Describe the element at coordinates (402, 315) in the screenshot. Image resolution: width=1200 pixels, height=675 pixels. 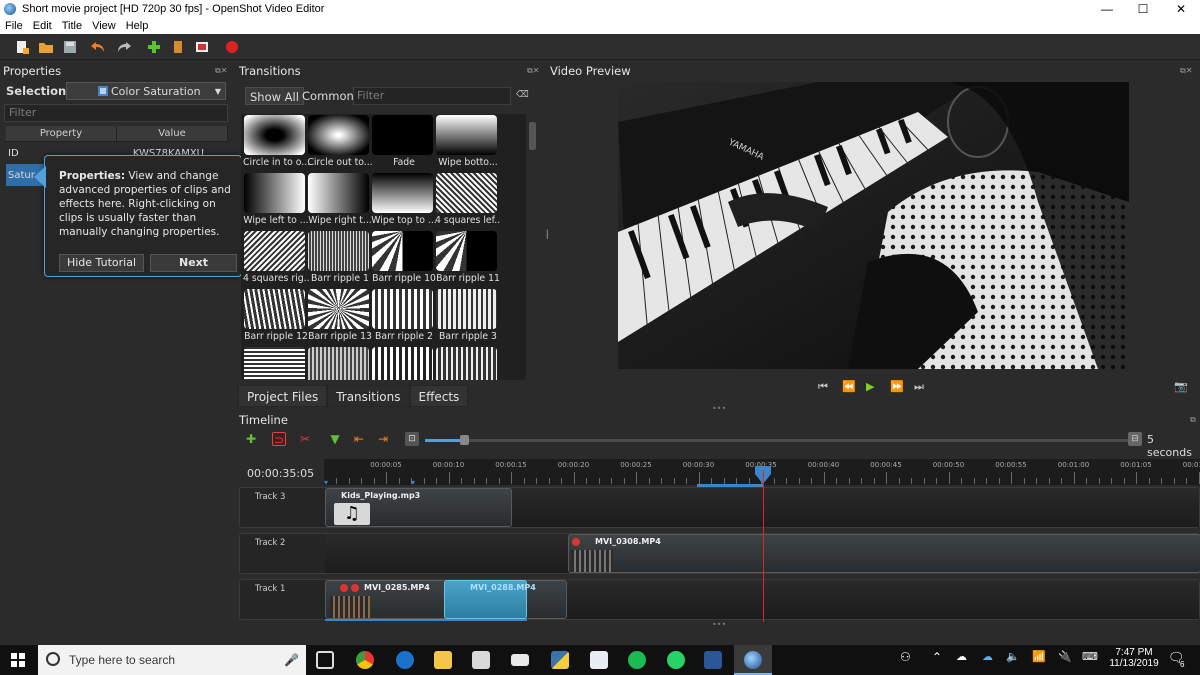
I see `transition-tile: Barr ripple 2` at that location.